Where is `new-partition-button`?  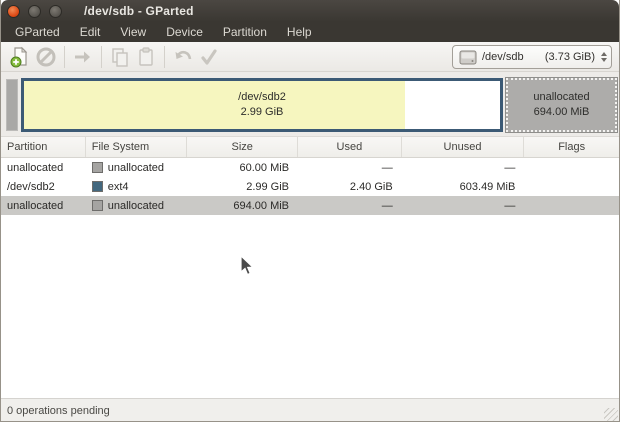 new-partition-button is located at coordinates (20, 57).